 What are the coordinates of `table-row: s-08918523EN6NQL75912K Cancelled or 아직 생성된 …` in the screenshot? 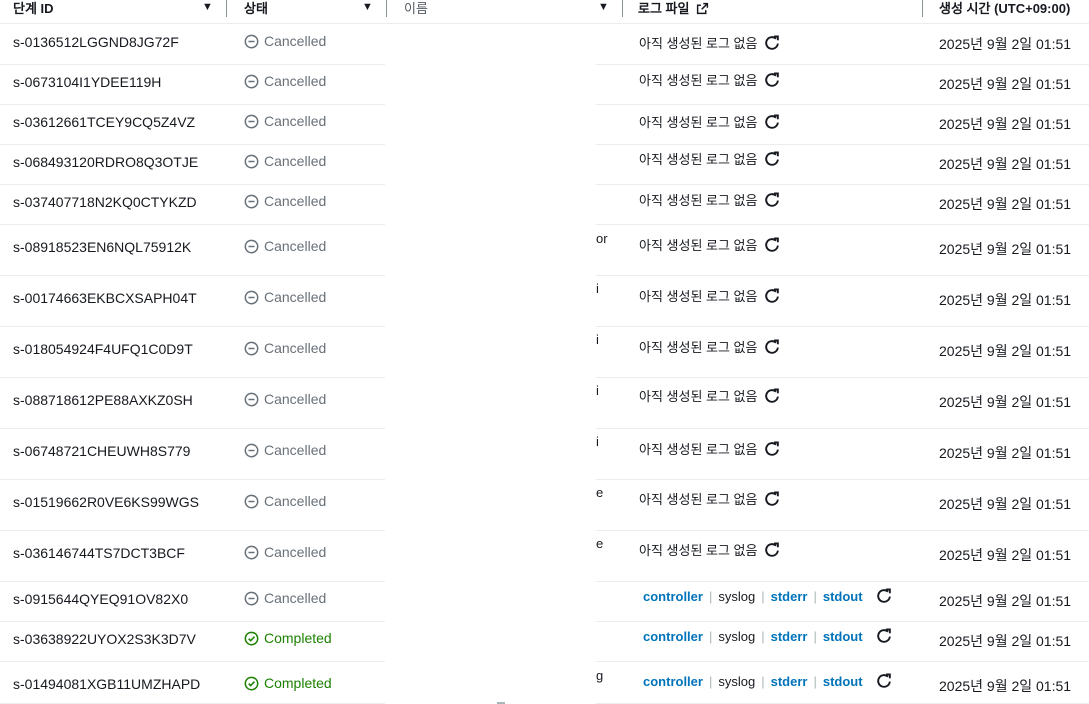 It's located at (544, 250).